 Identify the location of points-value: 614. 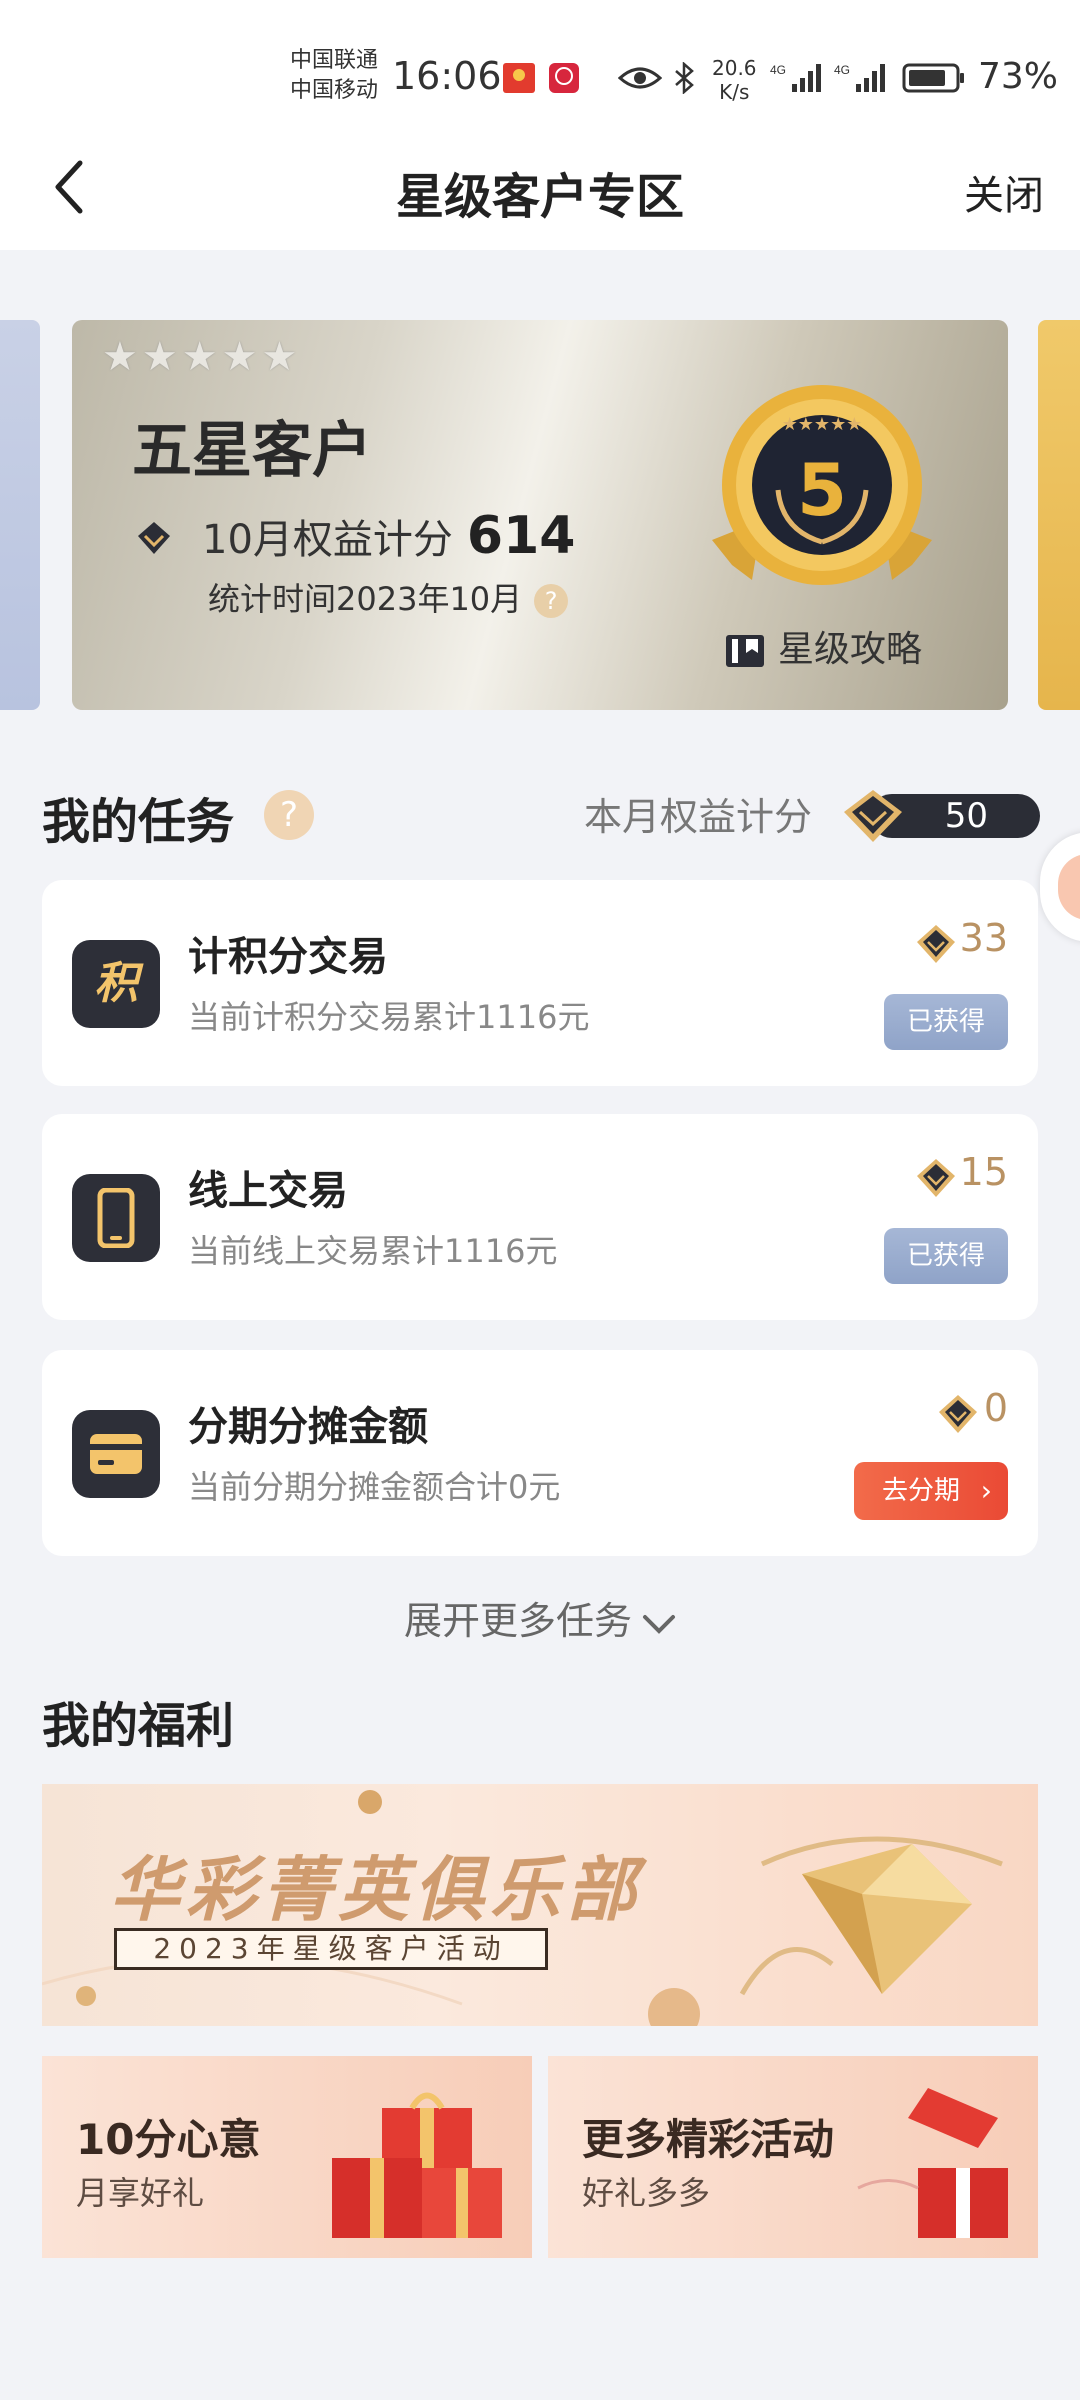
(521, 536).